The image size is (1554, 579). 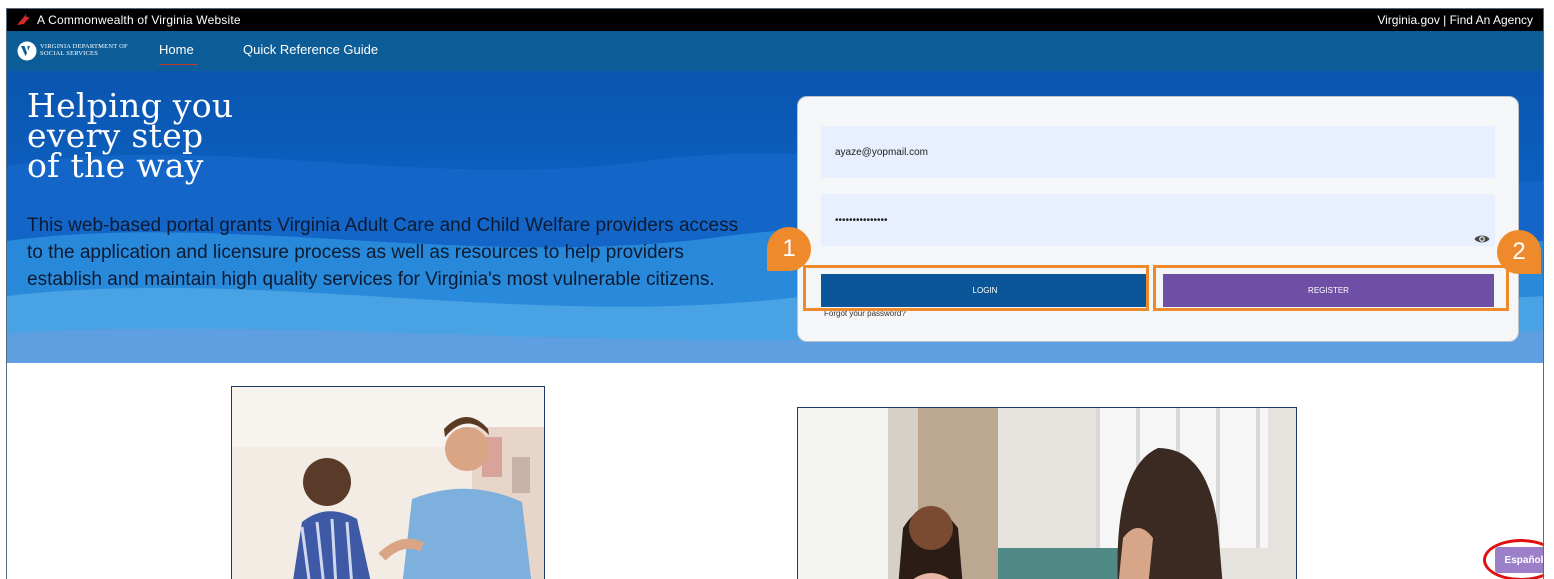 I want to click on nav-item-quick-reference-guide: Quick Reference Guide, so click(x=310, y=49).